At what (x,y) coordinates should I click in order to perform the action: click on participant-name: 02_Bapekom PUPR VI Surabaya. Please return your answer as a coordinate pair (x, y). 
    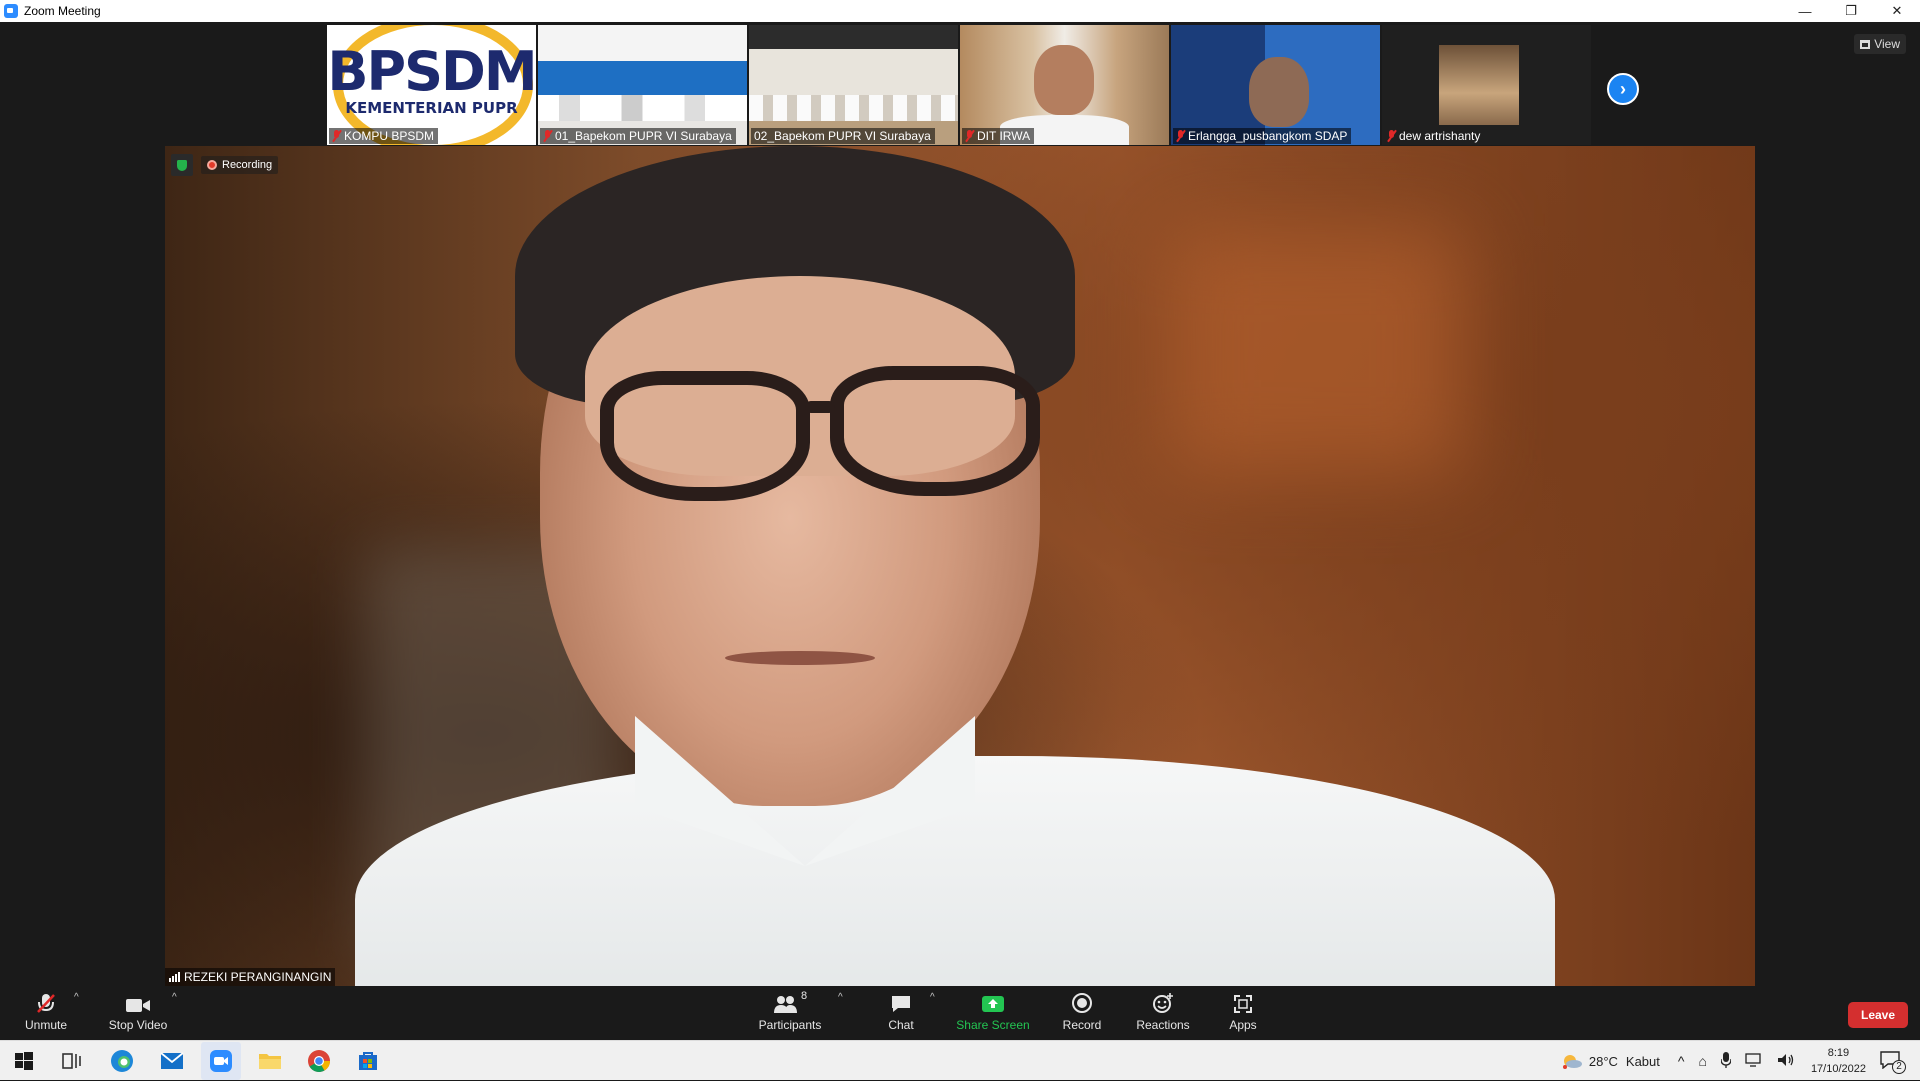
    Looking at the image, I should click on (842, 136).